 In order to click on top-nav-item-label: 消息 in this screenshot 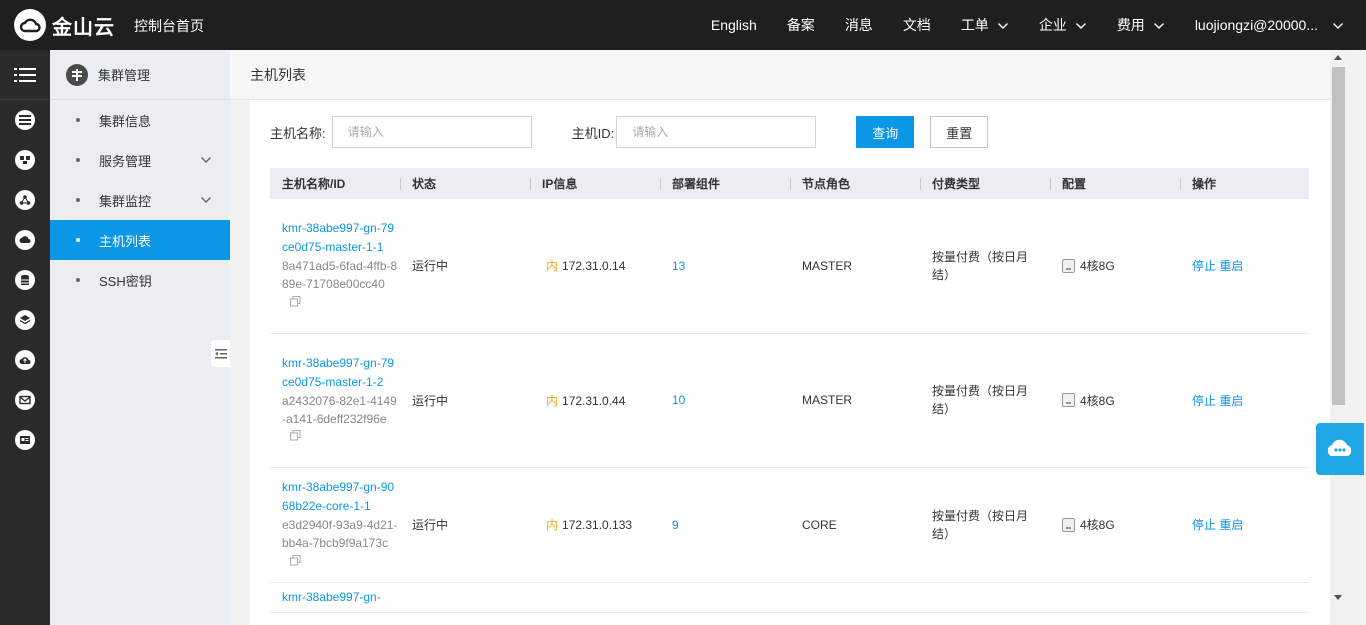, I will do `click(858, 25)`.